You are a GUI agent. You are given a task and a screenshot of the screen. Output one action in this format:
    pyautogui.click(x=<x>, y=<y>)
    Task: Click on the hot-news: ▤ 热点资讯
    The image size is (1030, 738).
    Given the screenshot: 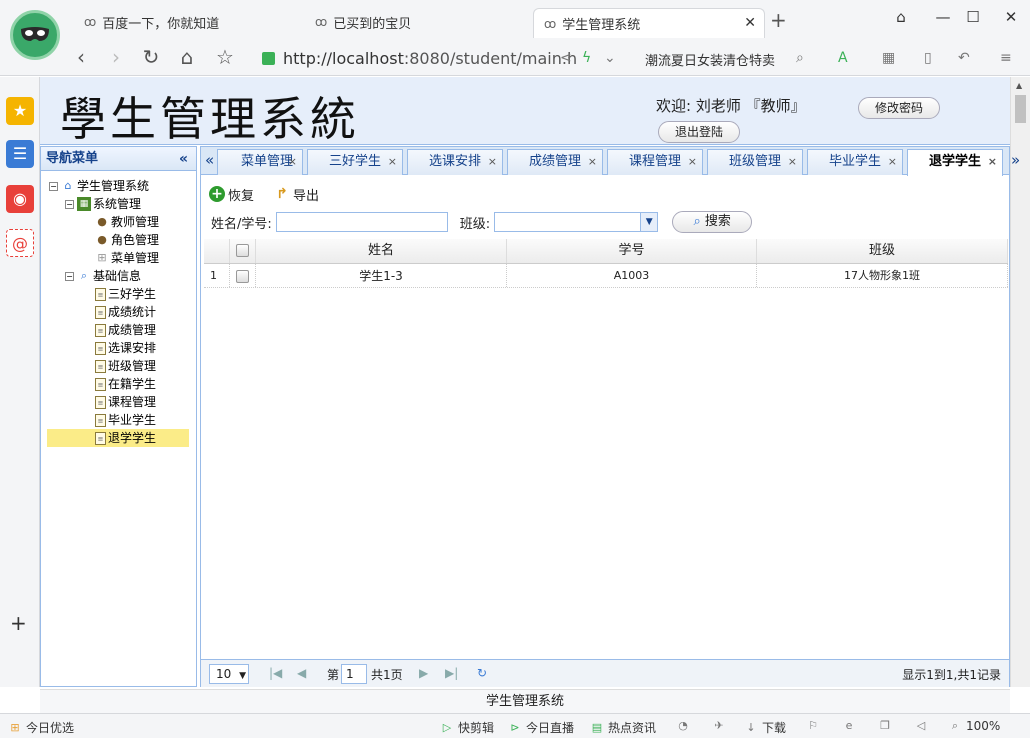 What is the action you would take?
    pyautogui.click(x=623, y=727)
    